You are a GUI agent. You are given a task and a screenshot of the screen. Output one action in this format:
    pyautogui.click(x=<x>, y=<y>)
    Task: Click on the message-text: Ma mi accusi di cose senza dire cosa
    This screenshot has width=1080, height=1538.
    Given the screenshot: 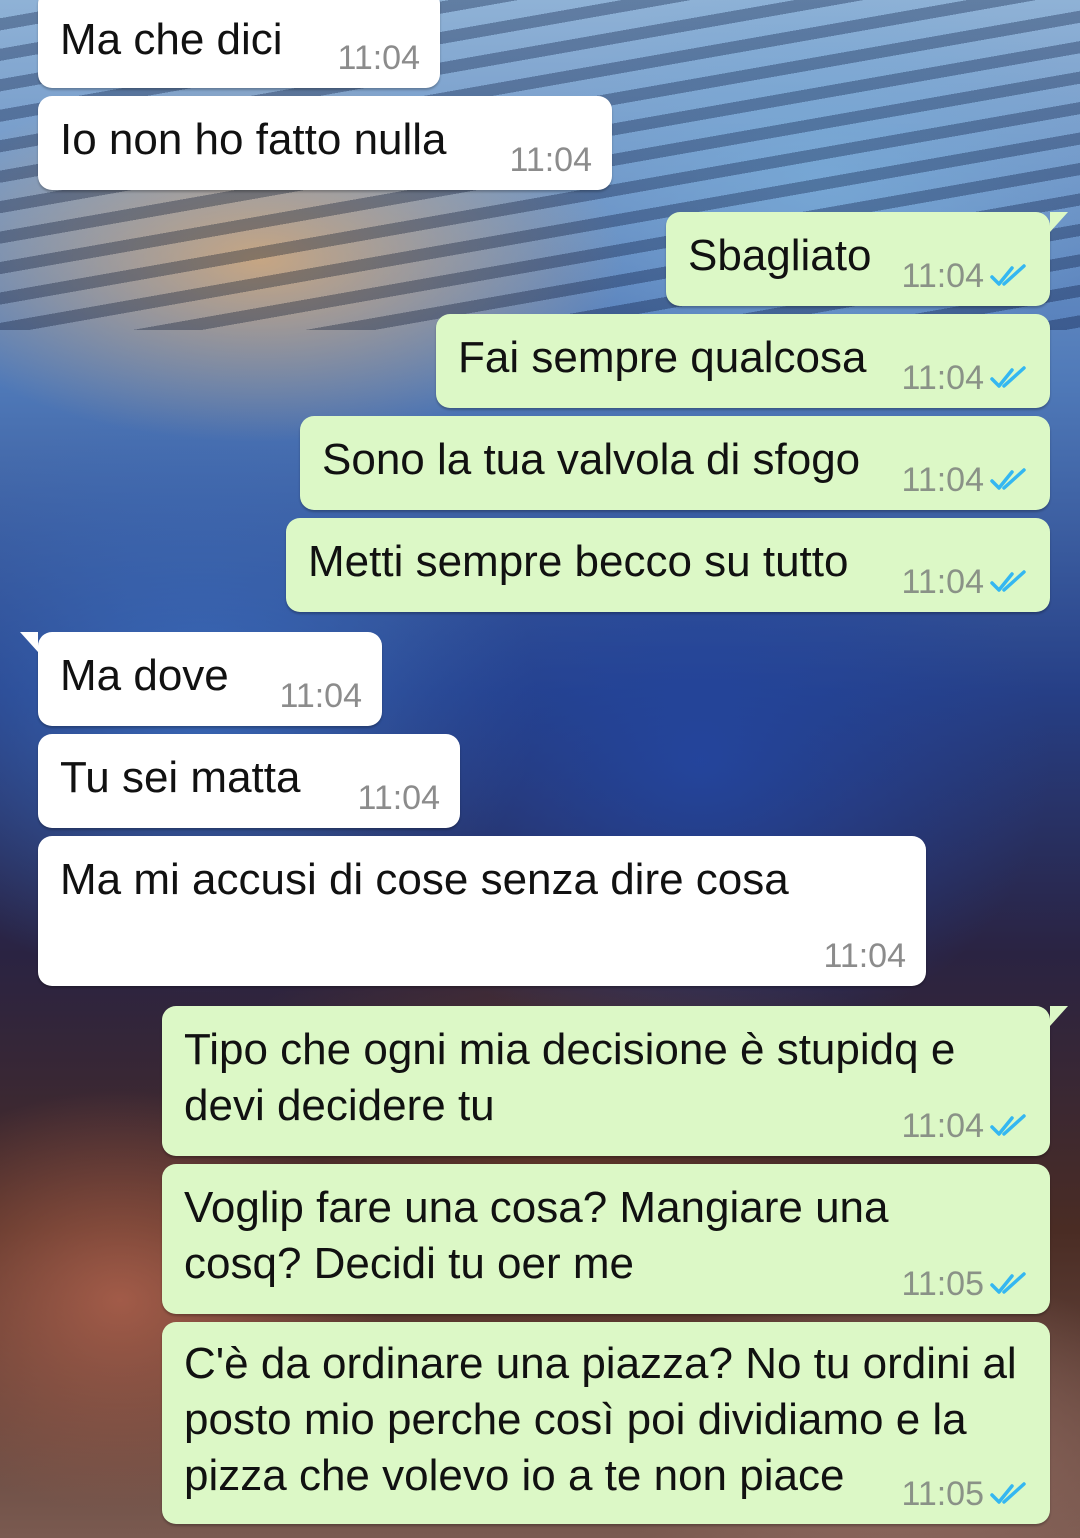 What is the action you would take?
    pyautogui.click(x=424, y=879)
    